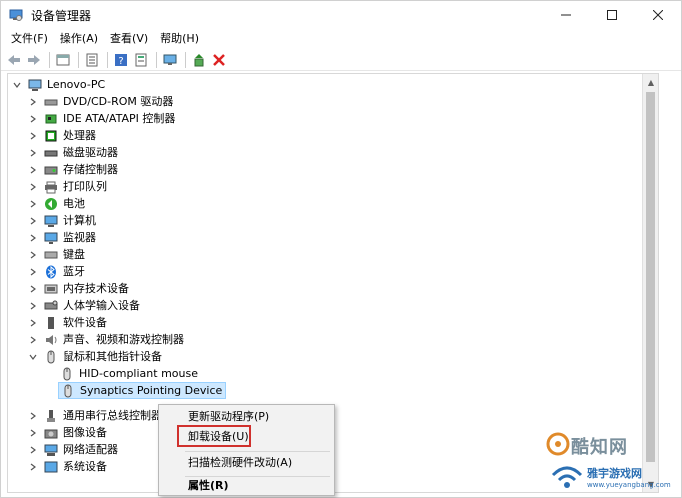 The image size is (682, 498). I want to click on tree-item: 声音、视频和游戏控制器, so click(106, 339).